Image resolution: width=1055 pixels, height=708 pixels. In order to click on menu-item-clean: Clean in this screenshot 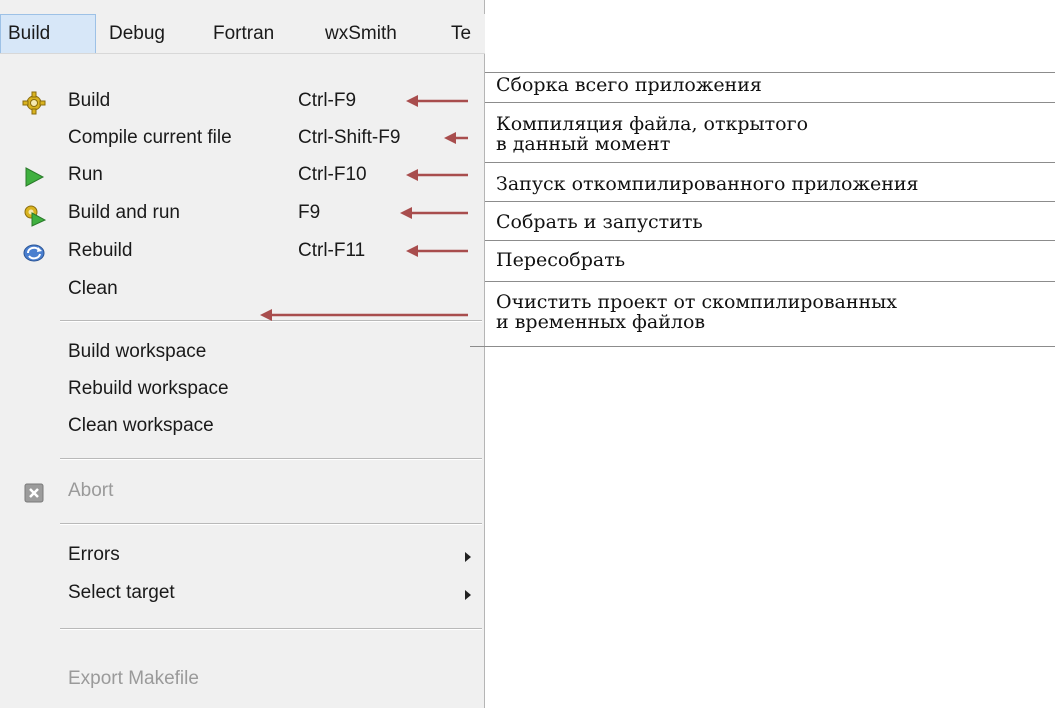, I will do `click(242, 290)`.